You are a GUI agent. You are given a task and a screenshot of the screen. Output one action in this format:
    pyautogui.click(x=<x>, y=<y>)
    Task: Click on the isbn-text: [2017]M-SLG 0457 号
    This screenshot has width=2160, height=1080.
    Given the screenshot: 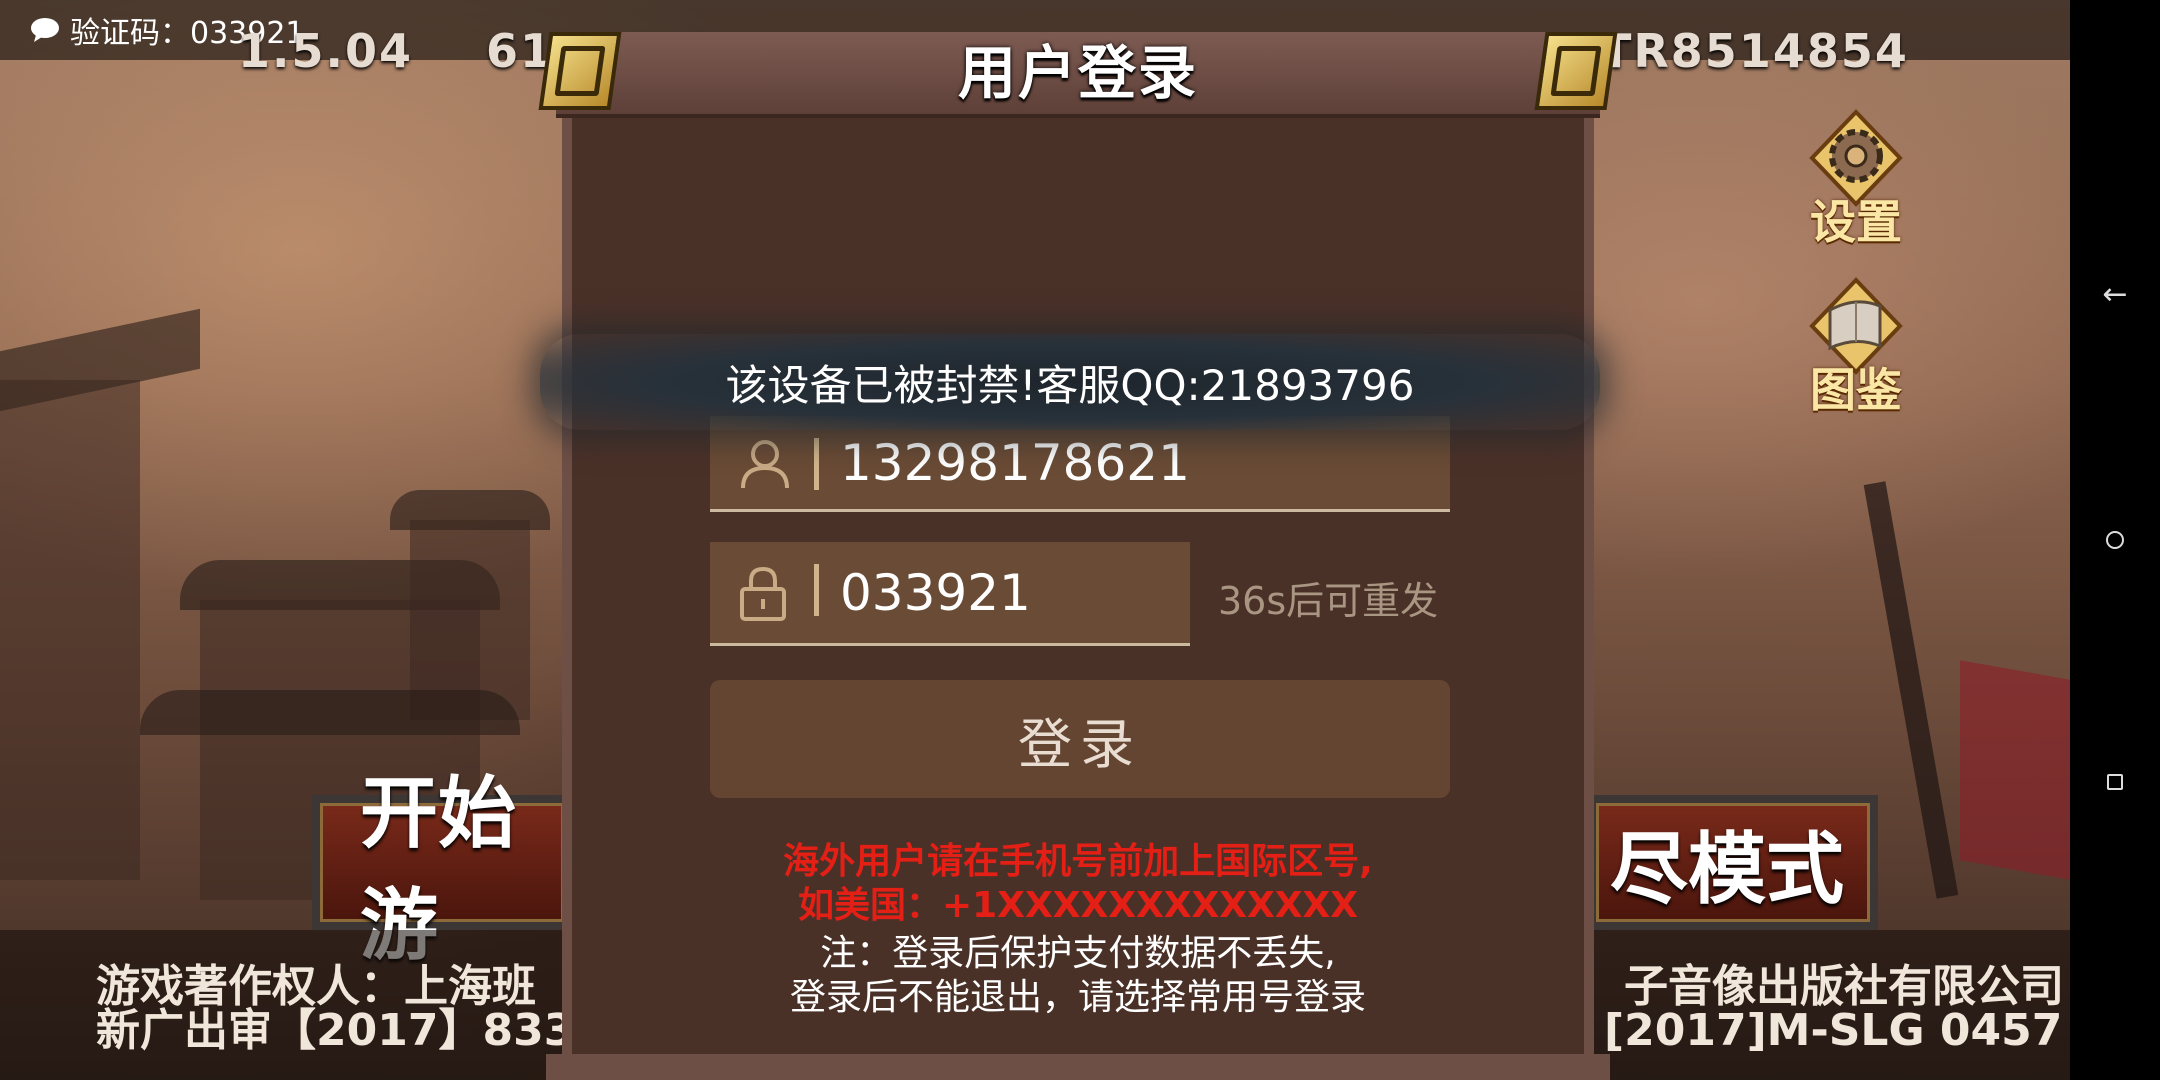 What is the action you would take?
    pyautogui.click(x=1863, y=1030)
    